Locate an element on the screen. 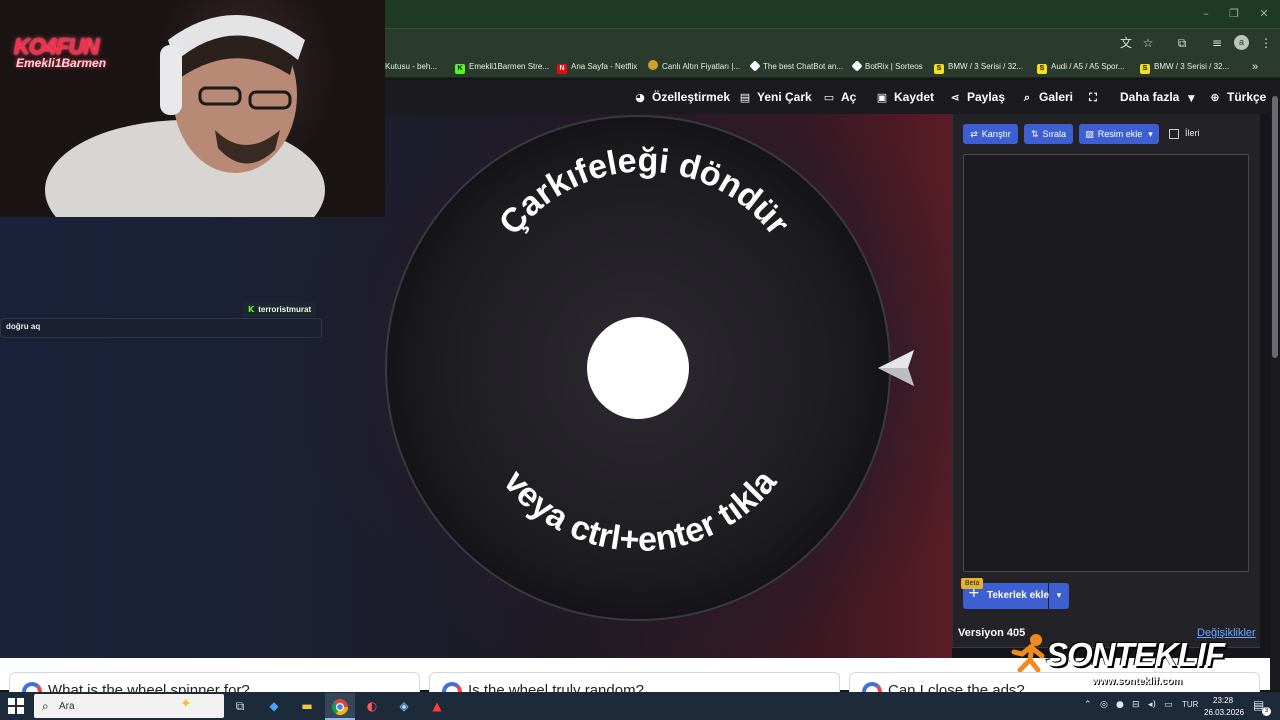 The height and width of the screenshot is (720, 1280). tray-chevron-icon: ⌃ is located at coordinates (1088, 705).